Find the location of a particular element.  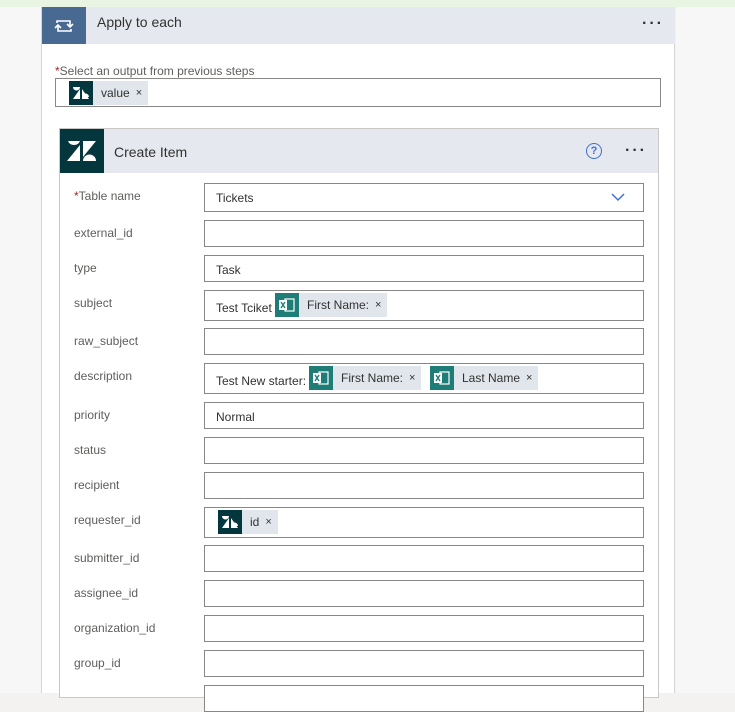

field-label-description: description is located at coordinates (103, 376).